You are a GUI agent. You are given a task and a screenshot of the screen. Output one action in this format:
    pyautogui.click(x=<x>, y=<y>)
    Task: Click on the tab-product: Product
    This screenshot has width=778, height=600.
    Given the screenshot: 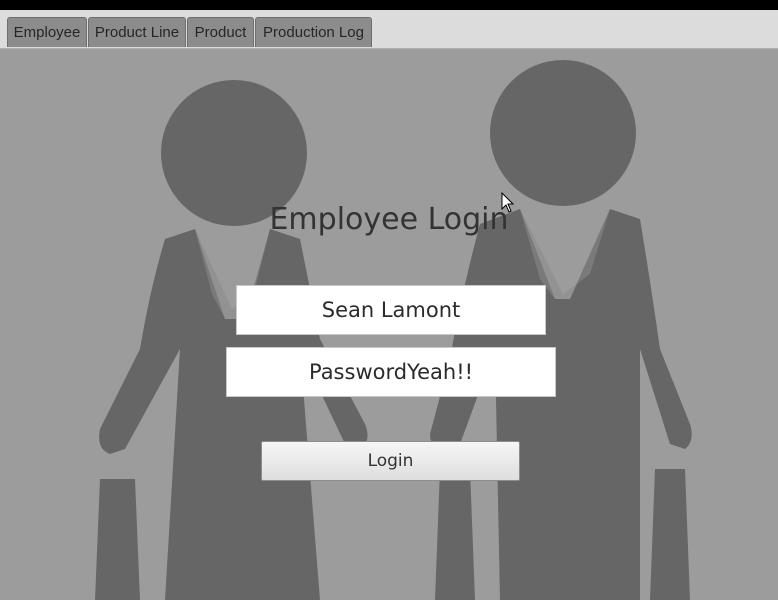 What is the action you would take?
    pyautogui.click(x=220, y=32)
    